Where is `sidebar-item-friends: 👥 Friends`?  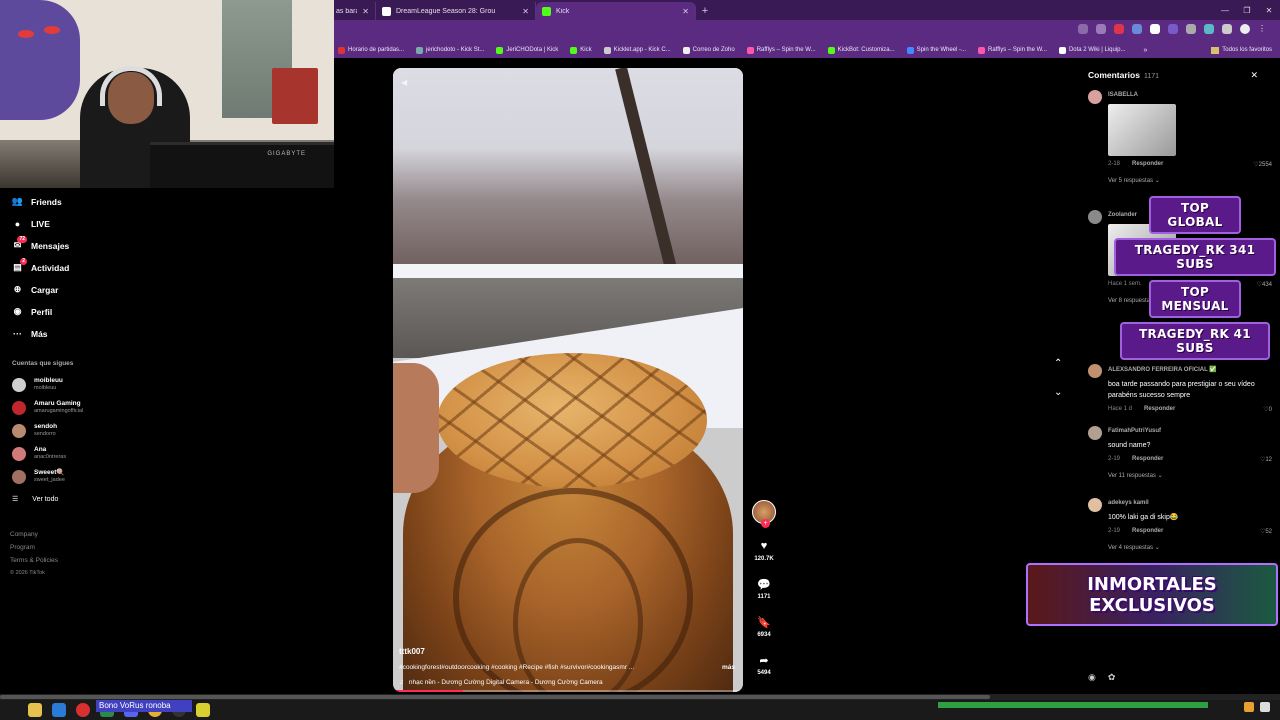 sidebar-item-friends: 👥 Friends is located at coordinates (37, 201).